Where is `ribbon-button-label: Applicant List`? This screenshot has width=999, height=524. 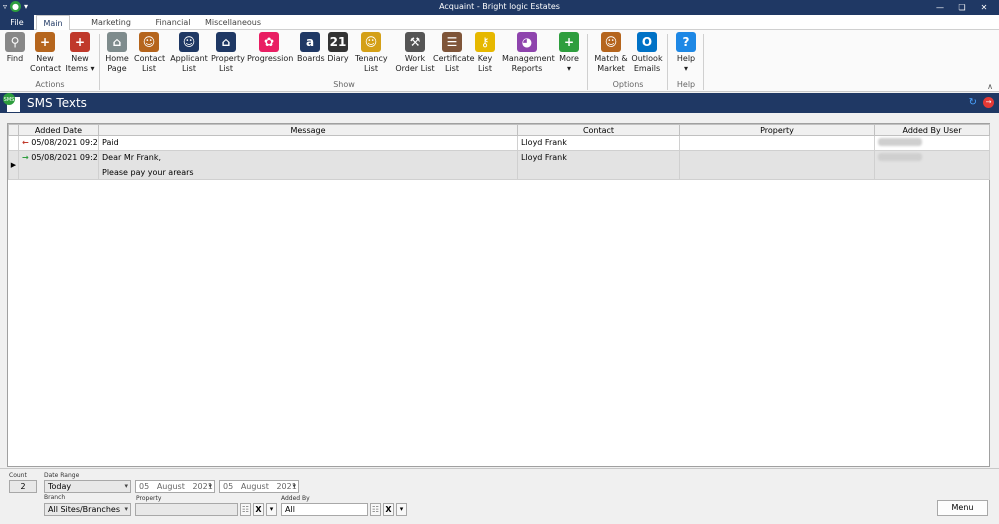
ribbon-button-label: Applicant List is located at coordinates (189, 63).